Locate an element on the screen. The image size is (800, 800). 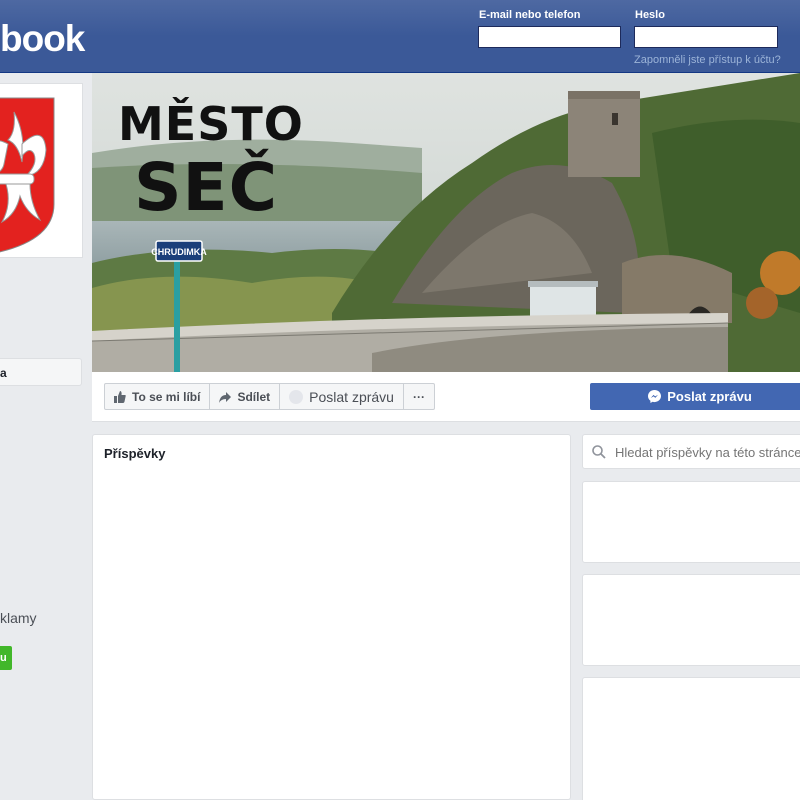
cover-title-line1: MĚSTO is located at coordinates (211, 124).